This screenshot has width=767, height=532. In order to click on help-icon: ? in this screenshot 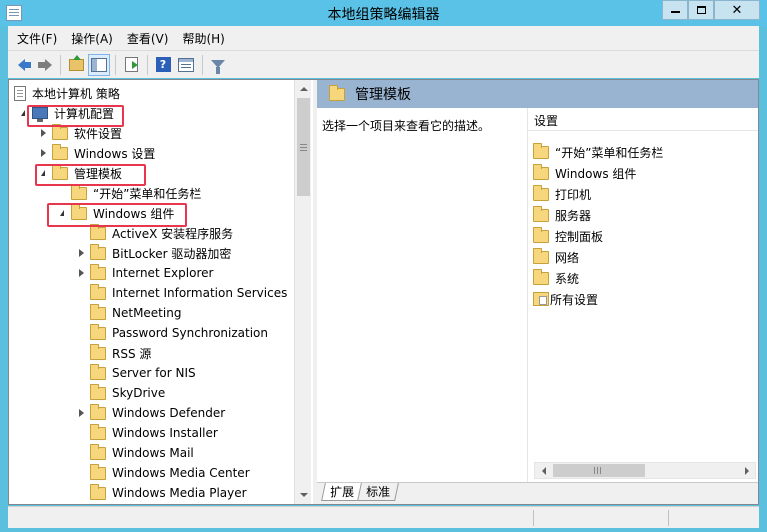, I will do `click(163, 64)`.